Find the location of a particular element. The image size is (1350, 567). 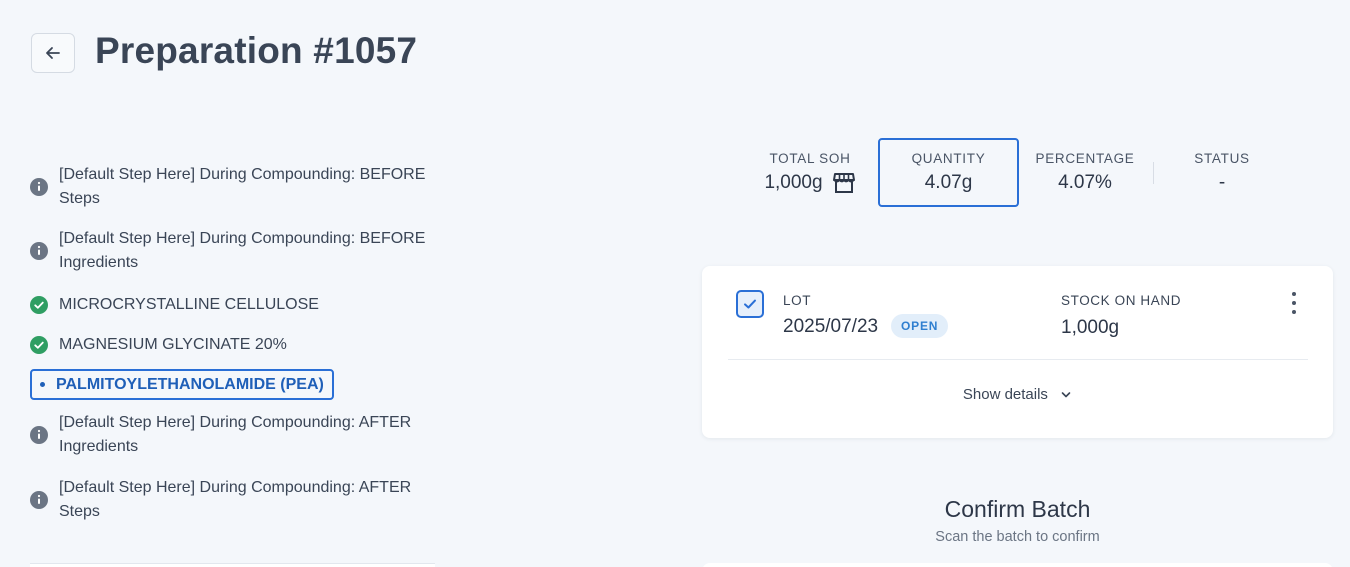

scan-panel is located at coordinates (1017, 565).